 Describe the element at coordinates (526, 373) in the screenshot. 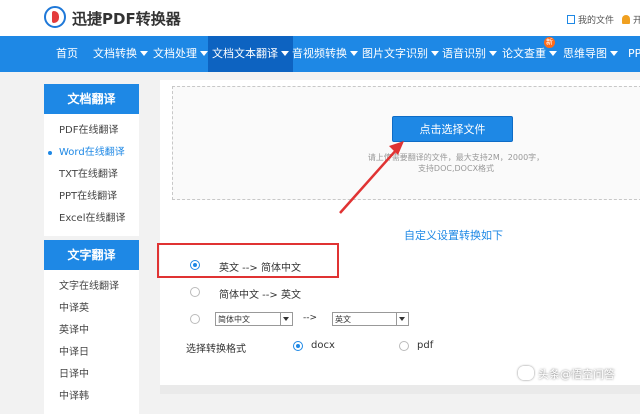

I see `chat-bubble-icon` at that location.